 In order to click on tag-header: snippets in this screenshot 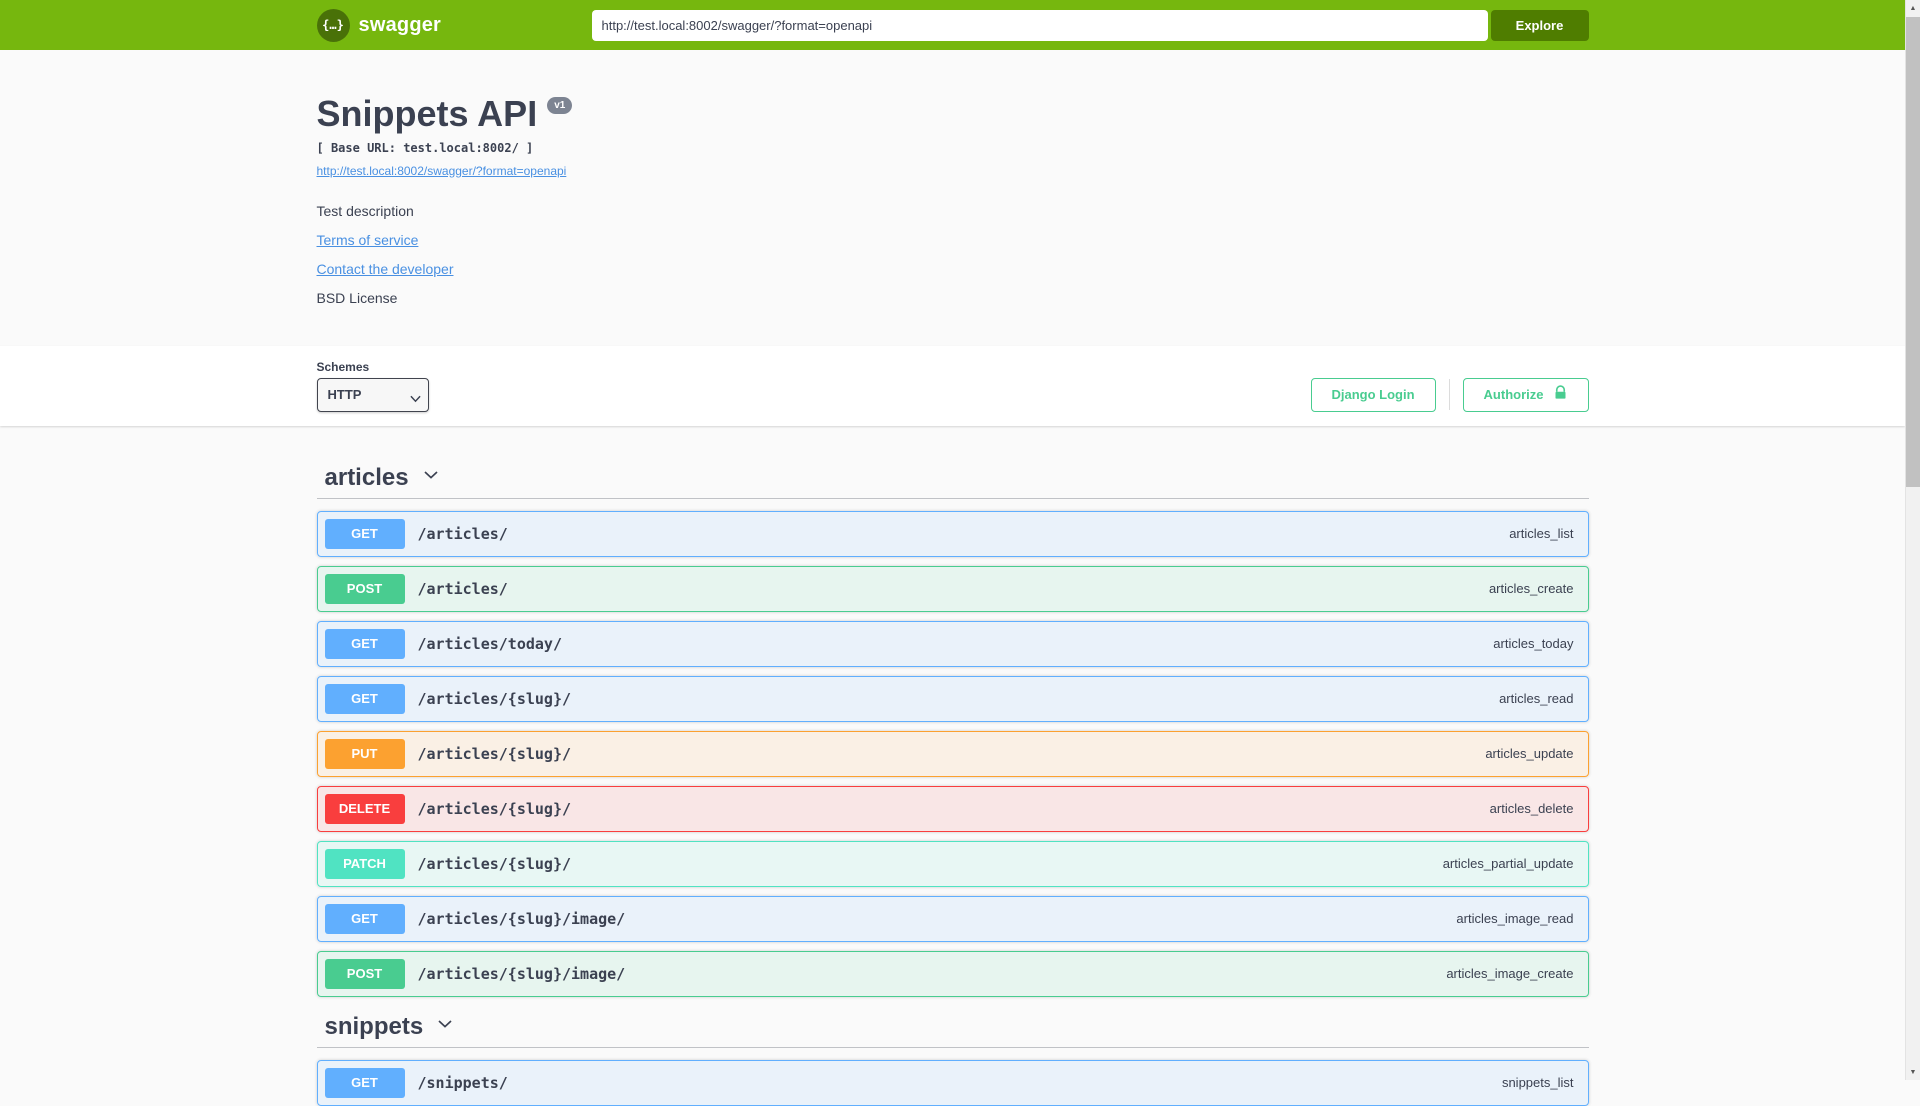, I will do `click(952, 1027)`.